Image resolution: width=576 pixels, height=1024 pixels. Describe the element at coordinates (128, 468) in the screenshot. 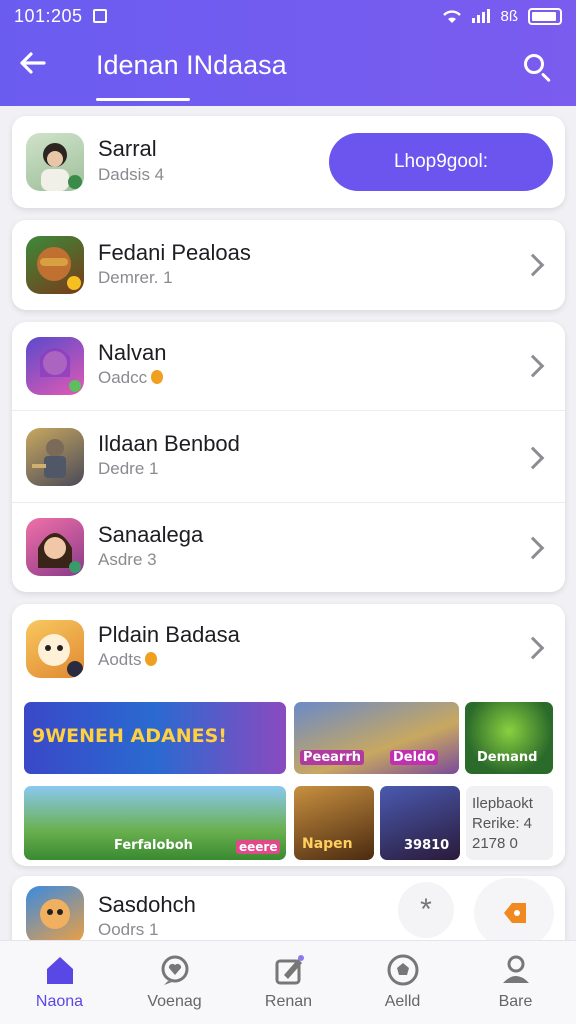

I see `game-subtitle: Dedre 1` at that location.